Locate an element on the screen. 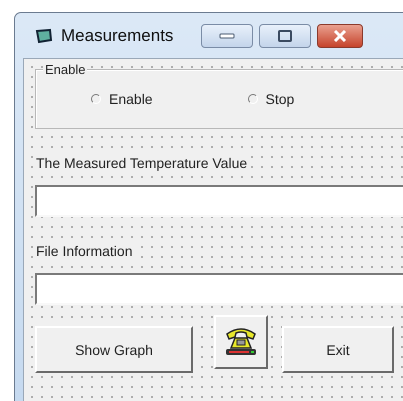  show-graph-button: Show Graph is located at coordinates (114, 349).